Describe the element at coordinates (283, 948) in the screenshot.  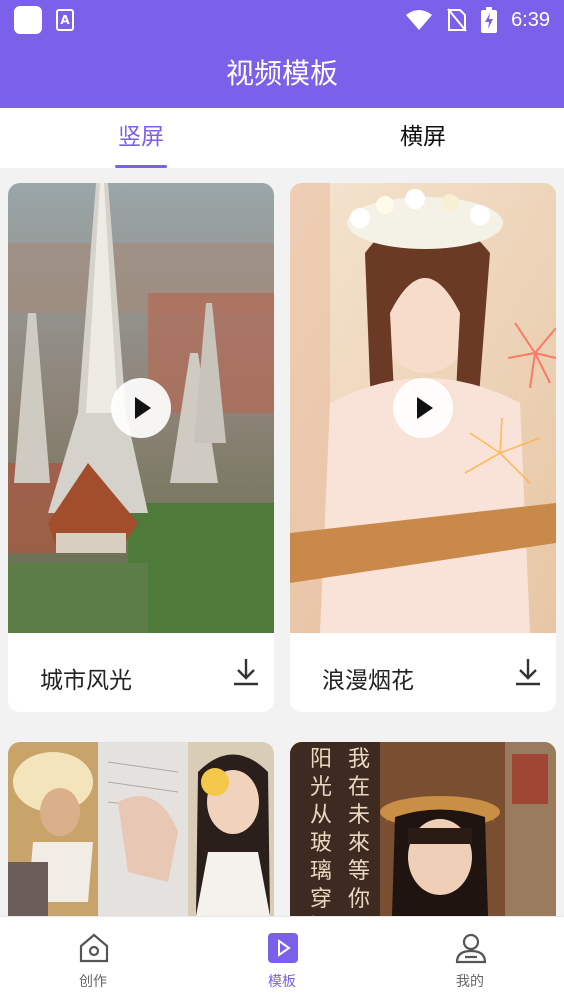
I see `play-square-icon` at that location.